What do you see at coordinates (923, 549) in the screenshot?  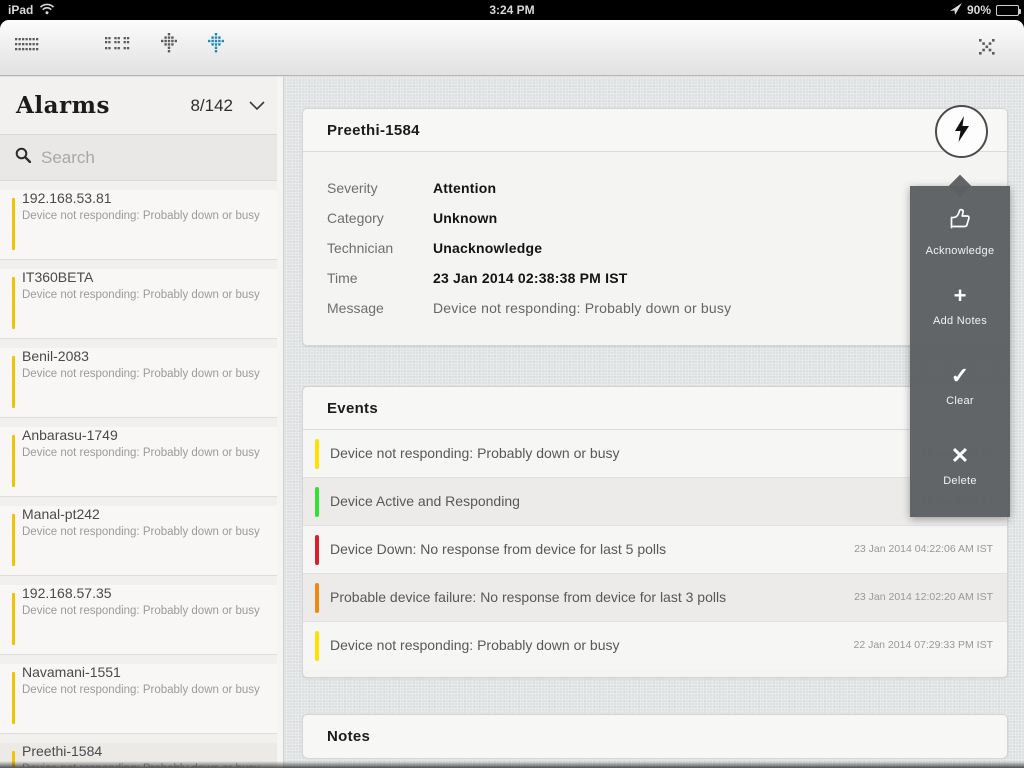 I see `event-time: 23 Jan 2014 04:22:06 AM IST` at bounding box center [923, 549].